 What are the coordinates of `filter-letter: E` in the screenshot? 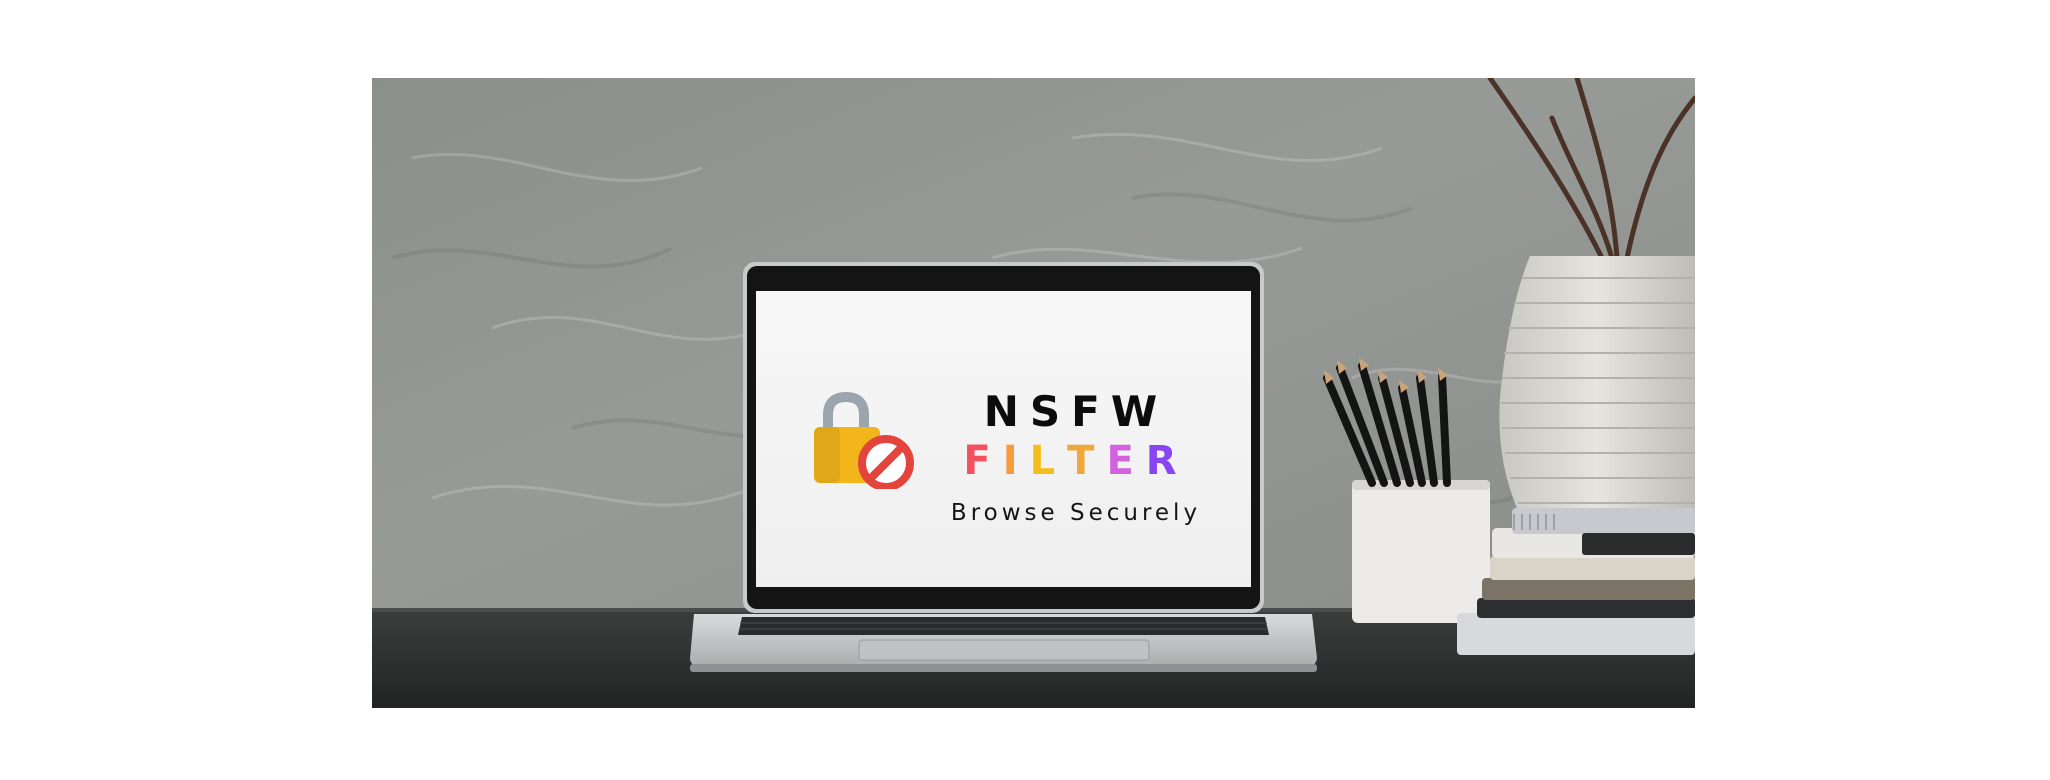 It's located at (1126, 461).